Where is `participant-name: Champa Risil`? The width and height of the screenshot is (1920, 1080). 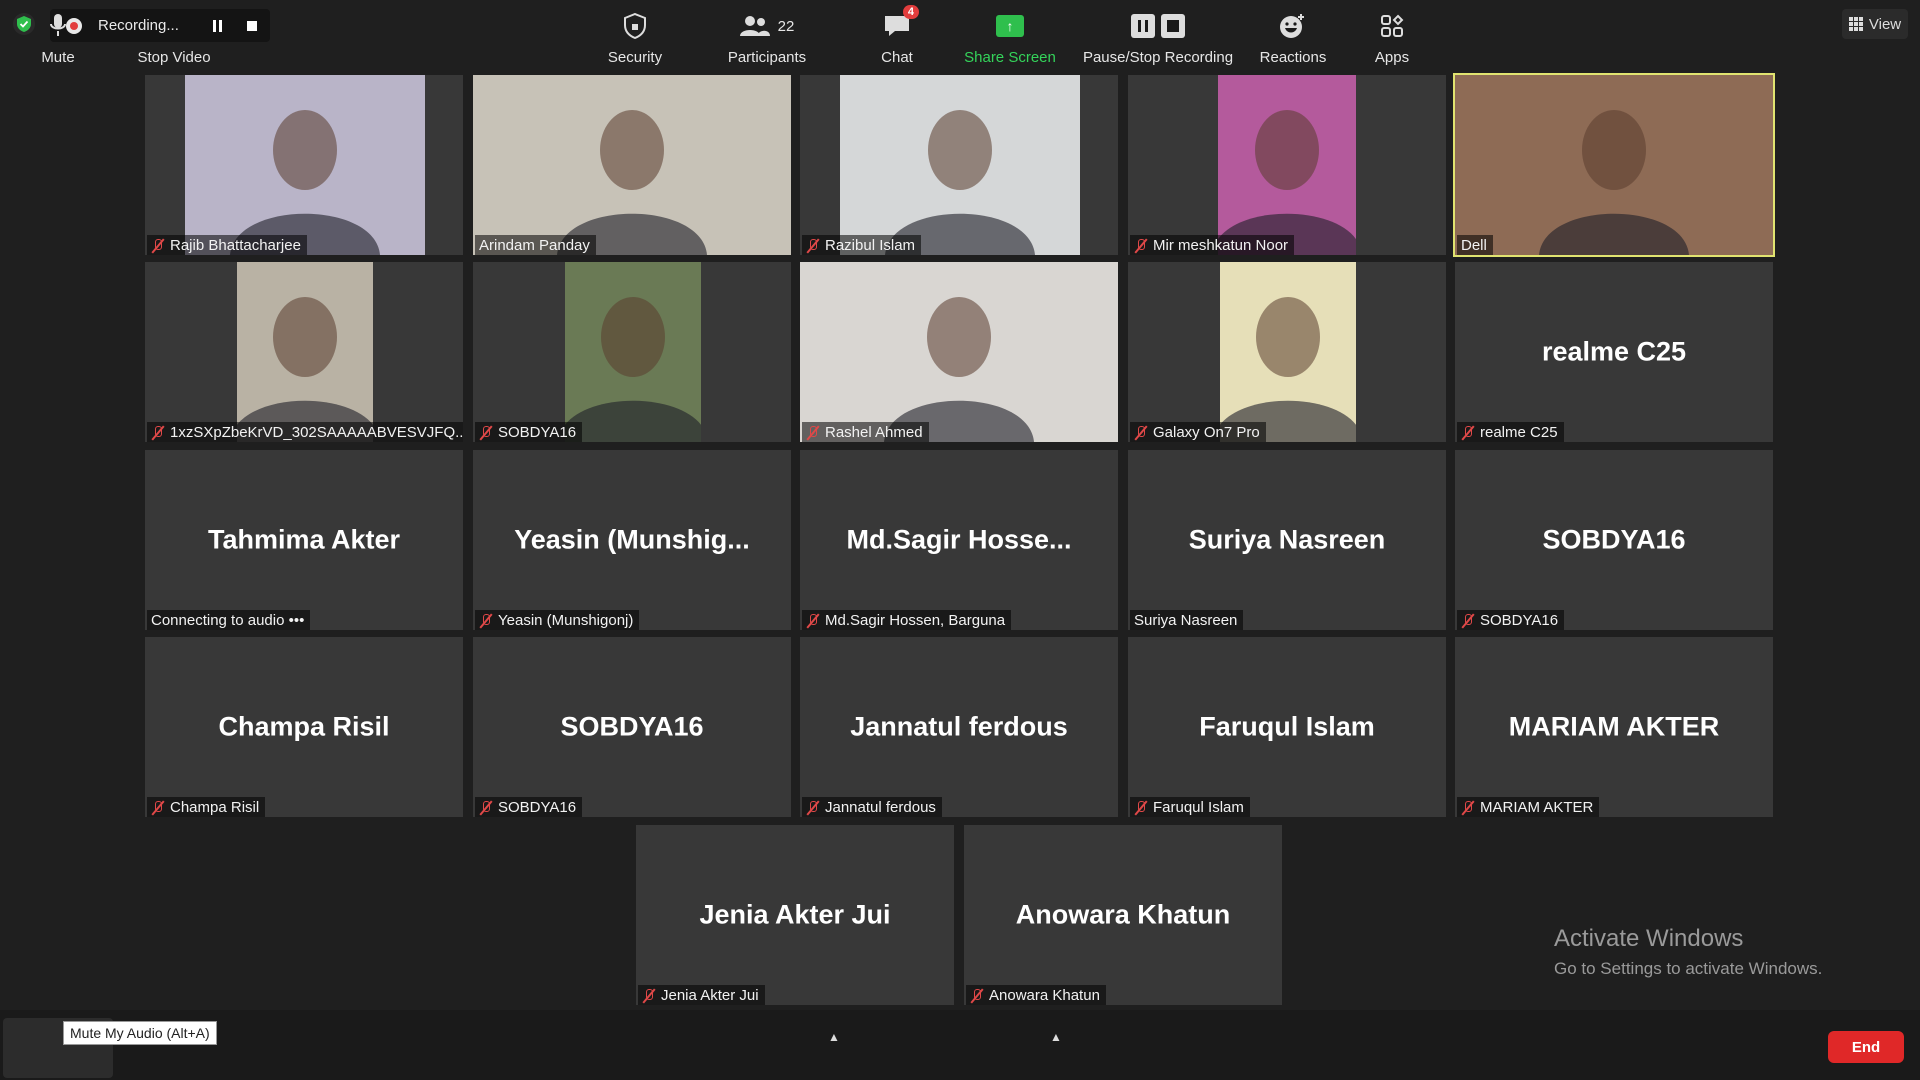
participant-name: Champa Risil is located at coordinates (215, 807).